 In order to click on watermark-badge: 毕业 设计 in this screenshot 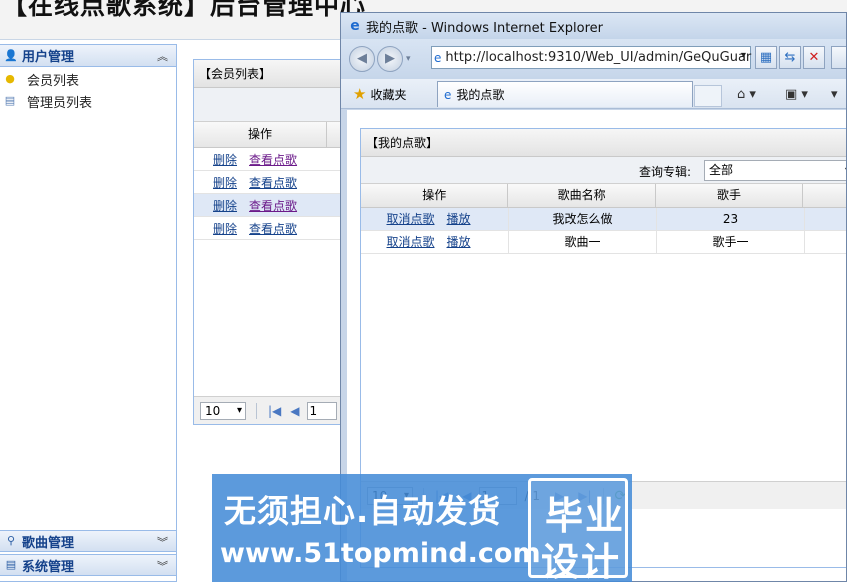, I will do `click(578, 530)`.